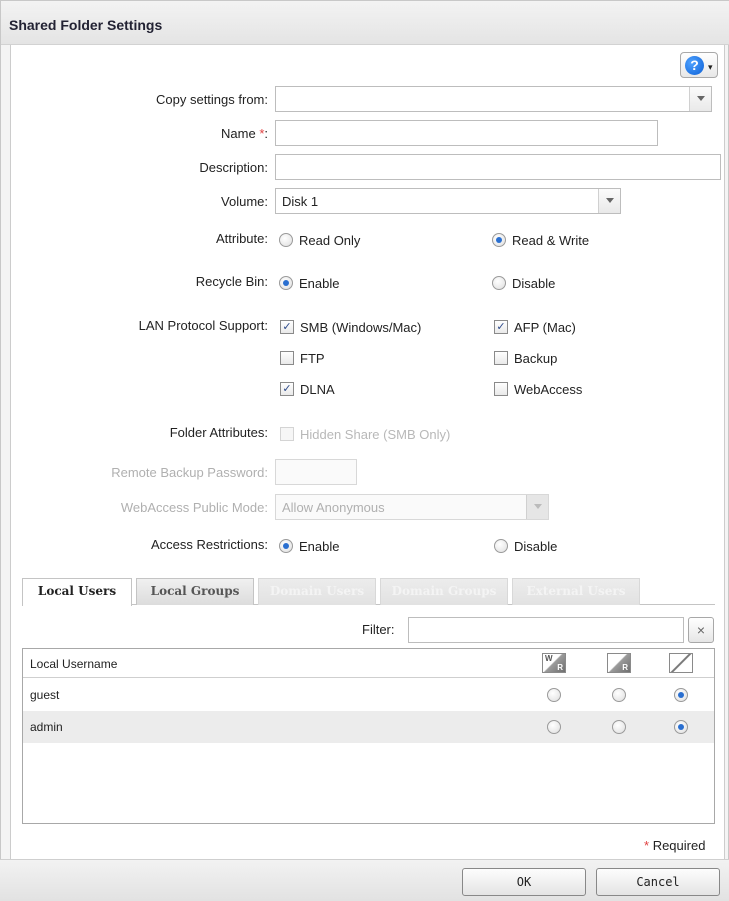  Describe the element at coordinates (498, 167) in the screenshot. I see `description-input` at that location.